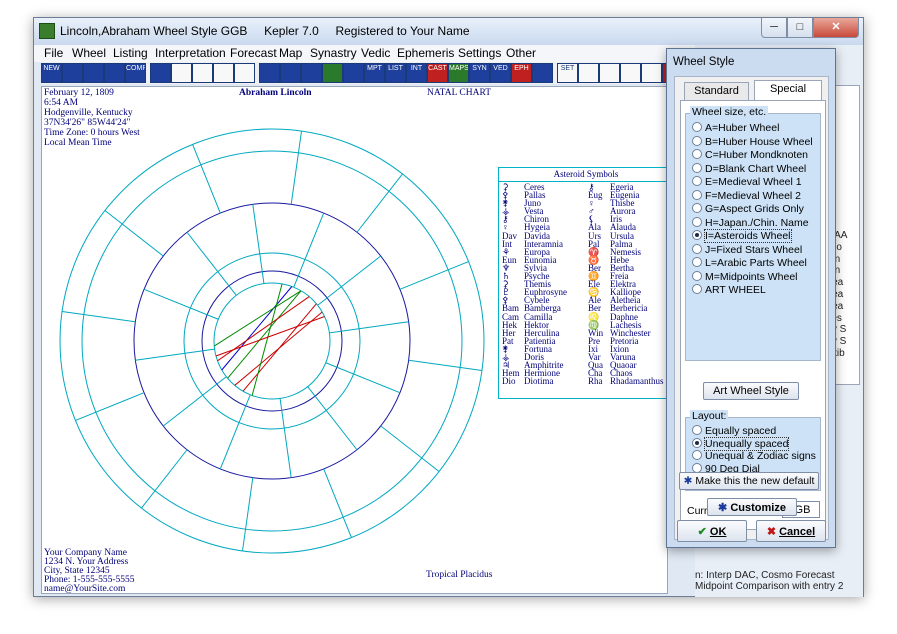 This screenshot has height=634, width=897. I want to click on app-icon, so click(47, 31).